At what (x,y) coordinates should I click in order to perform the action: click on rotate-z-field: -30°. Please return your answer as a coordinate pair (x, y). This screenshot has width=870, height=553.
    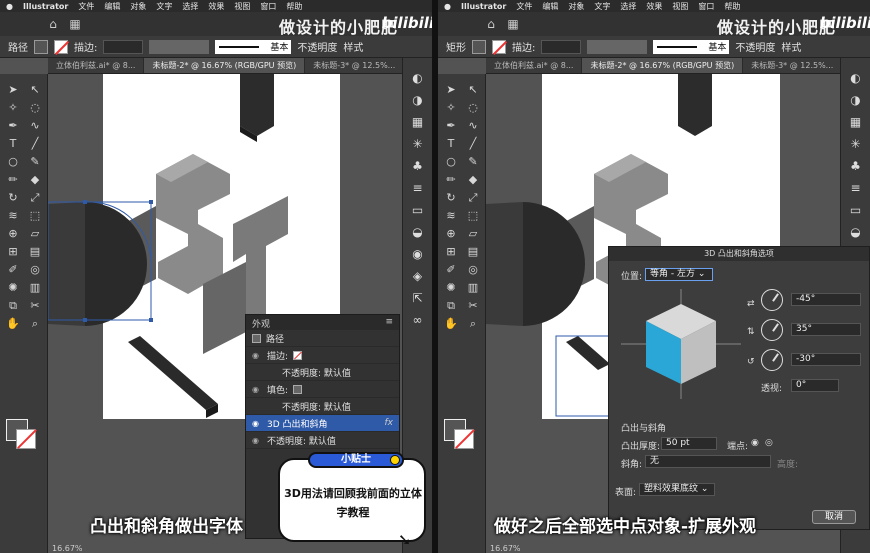
    Looking at the image, I should click on (826, 359).